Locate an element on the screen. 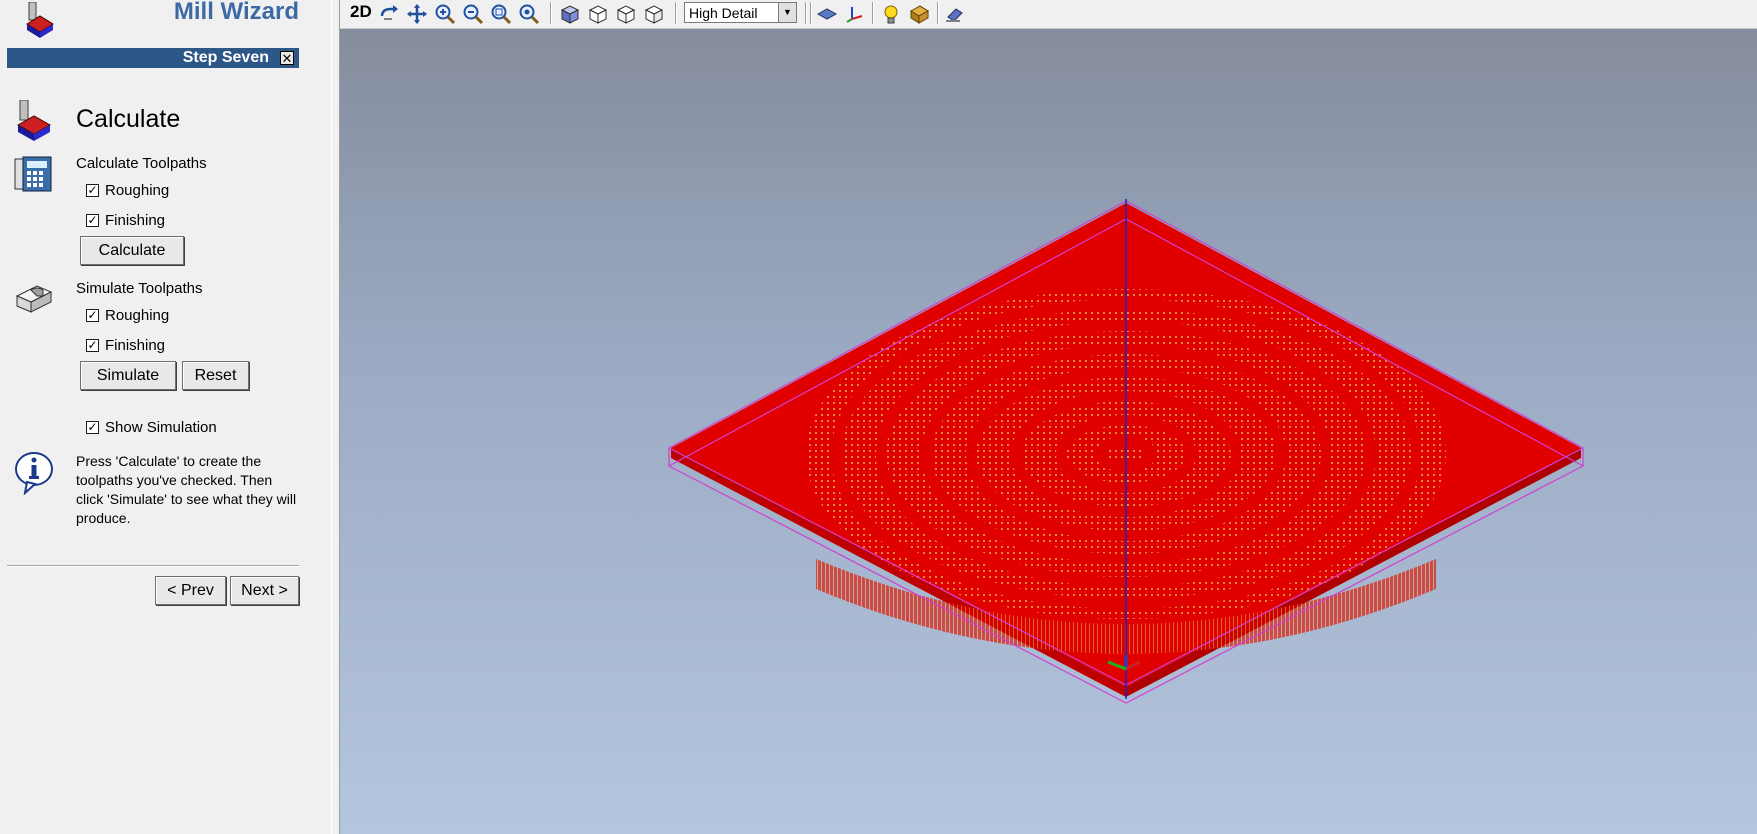  zoom-window-icon is located at coordinates (501, 14).